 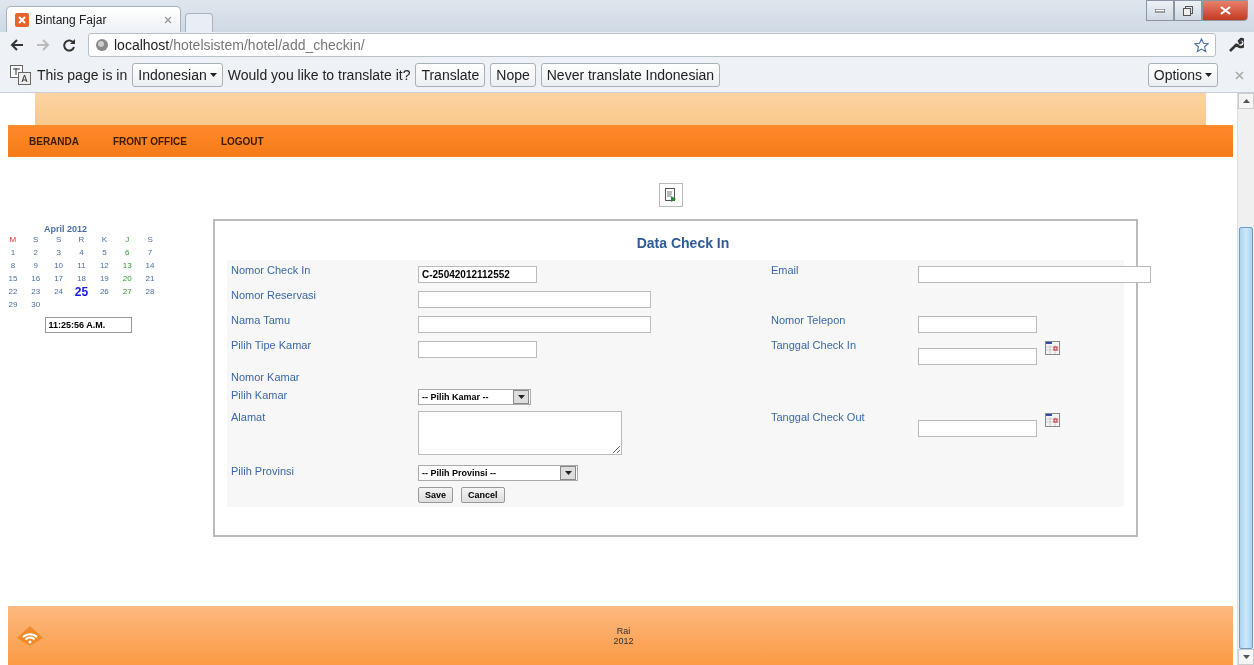 I want to click on calendar-day: 9, so click(x=36, y=266).